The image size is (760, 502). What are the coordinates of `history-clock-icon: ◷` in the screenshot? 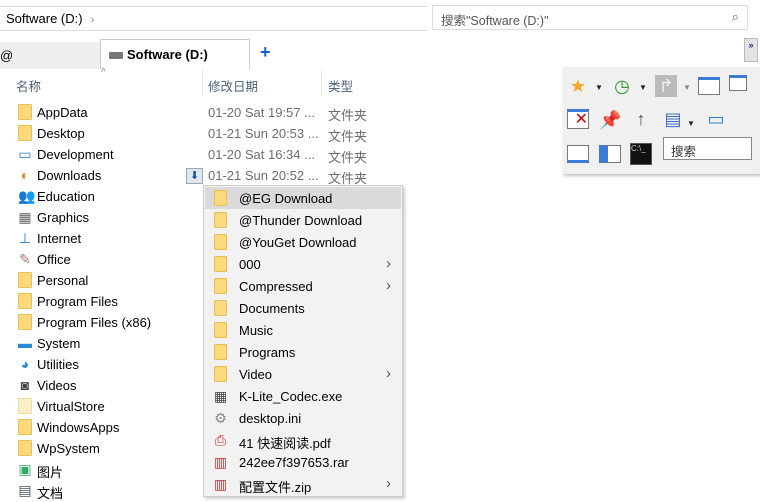 It's located at (622, 86).